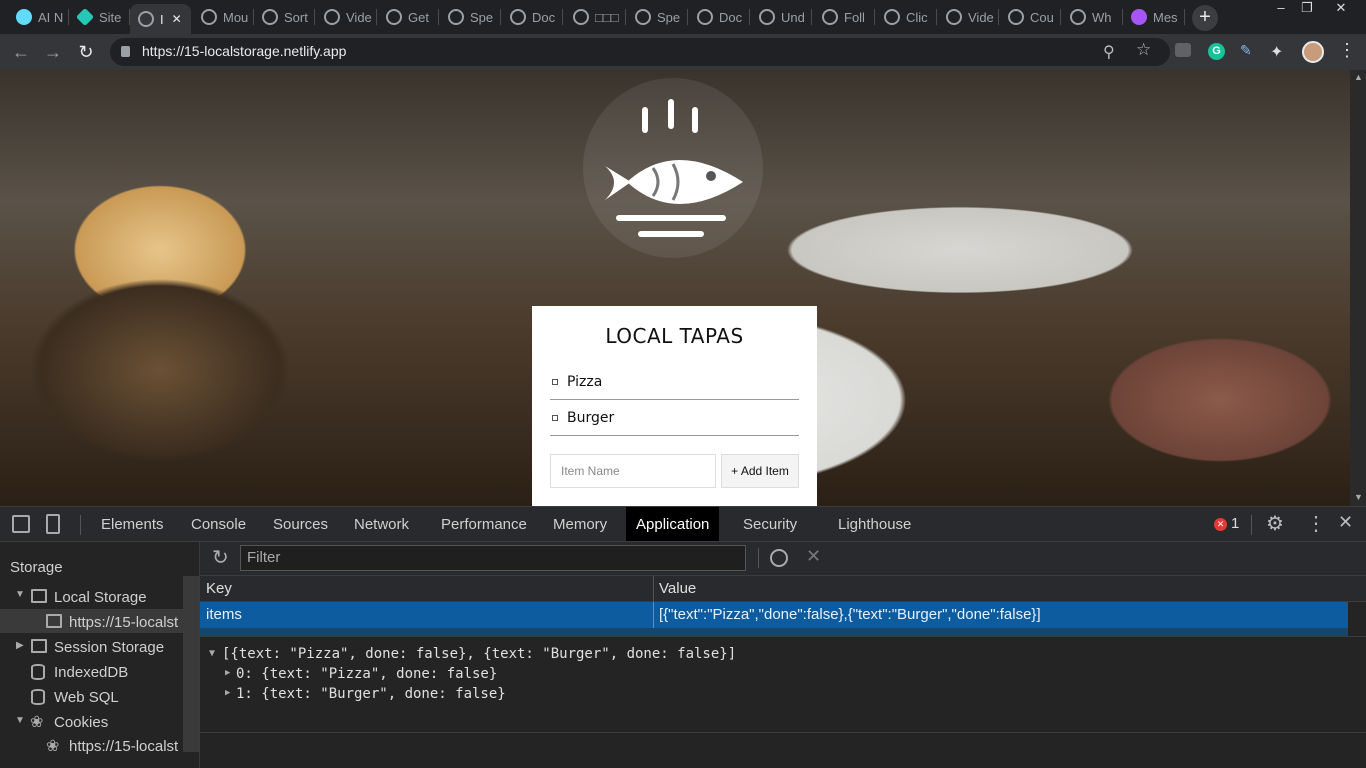 Image resolution: width=1366 pixels, height=768 pixels. I want to click on new-tab-button: +, so click(1205, 18).